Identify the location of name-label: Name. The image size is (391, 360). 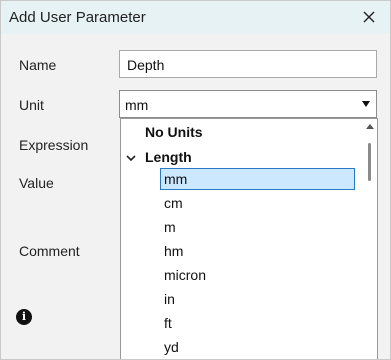
(38, 65).